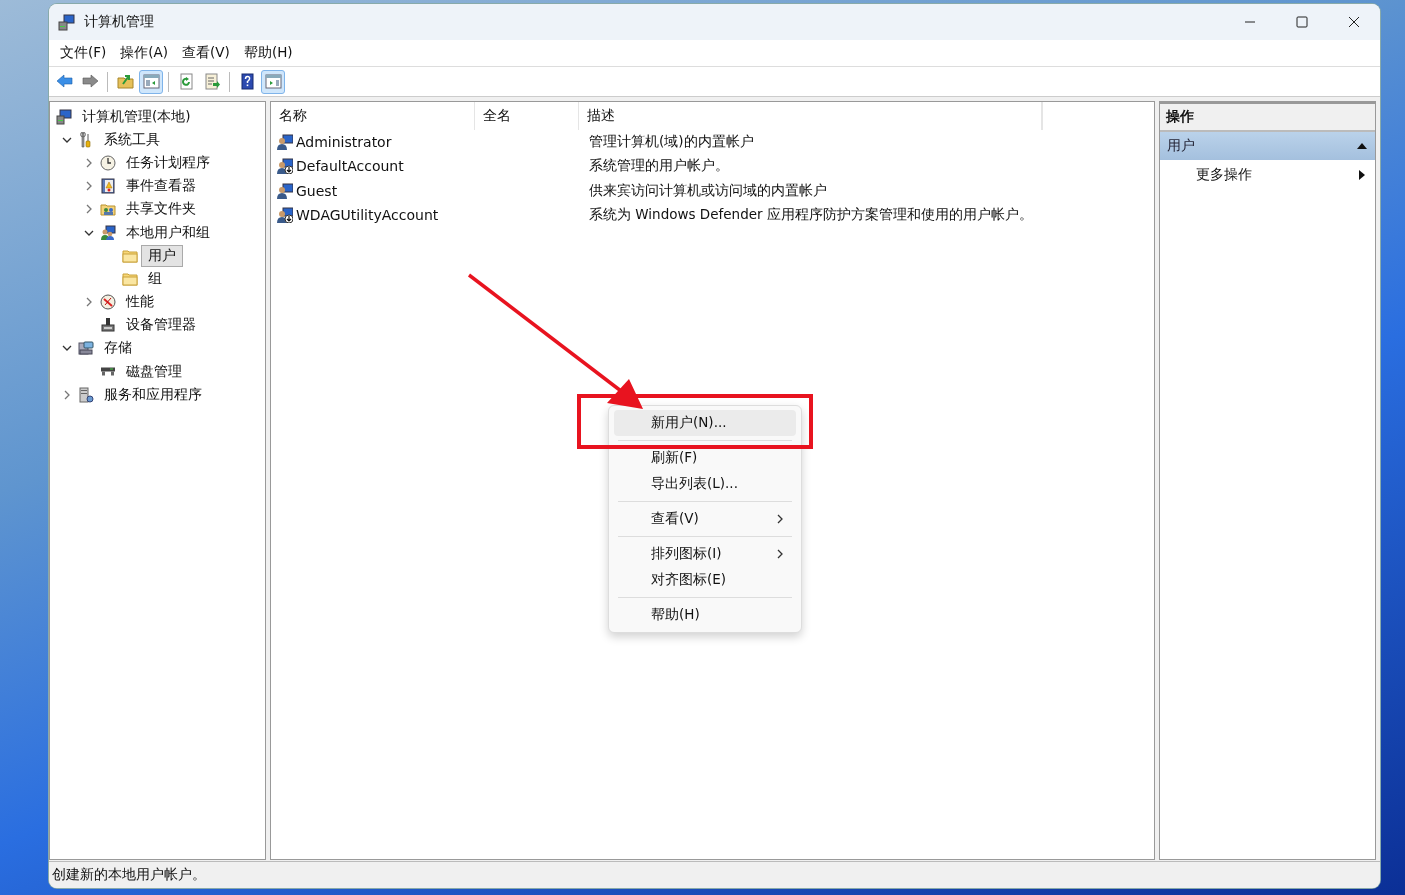  I want to click on menu-item: 排列图标(I), so click(705, 554).